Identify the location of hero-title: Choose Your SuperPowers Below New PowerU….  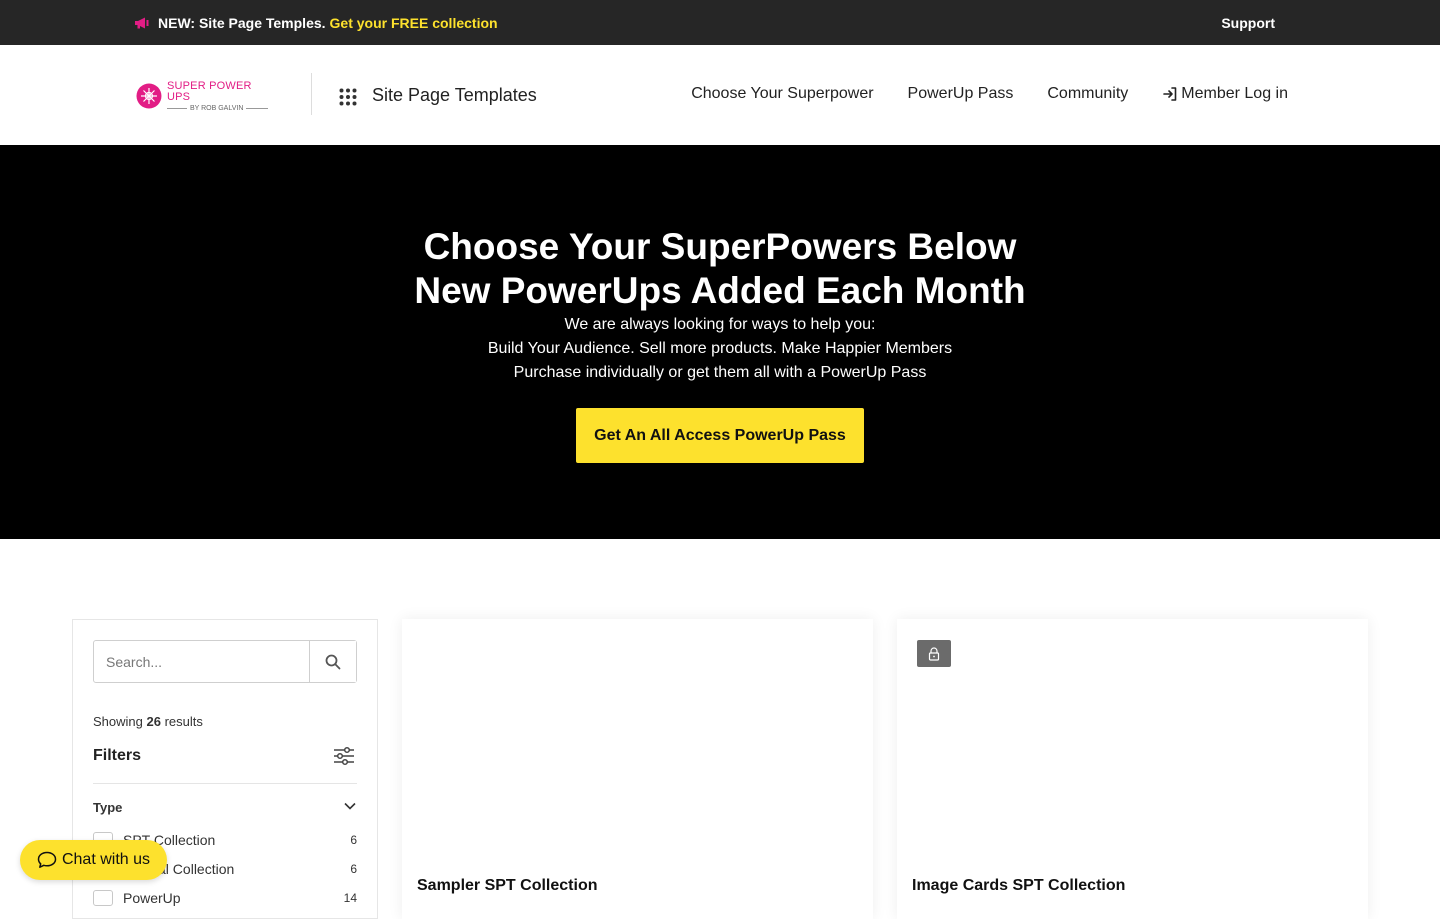
(720, 269).